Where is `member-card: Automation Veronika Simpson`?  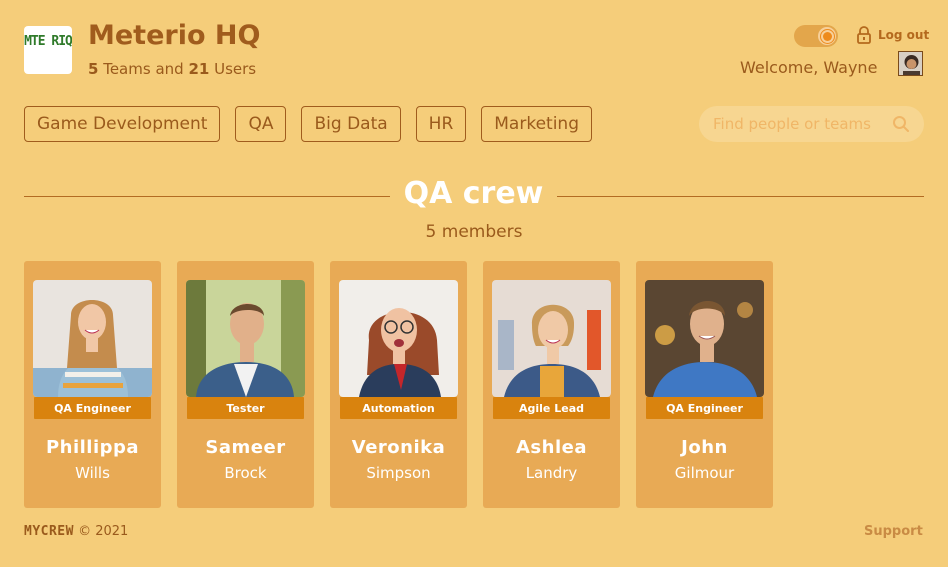
member-card: Automation Veronika Simpson is located at coordinates (398, 384).